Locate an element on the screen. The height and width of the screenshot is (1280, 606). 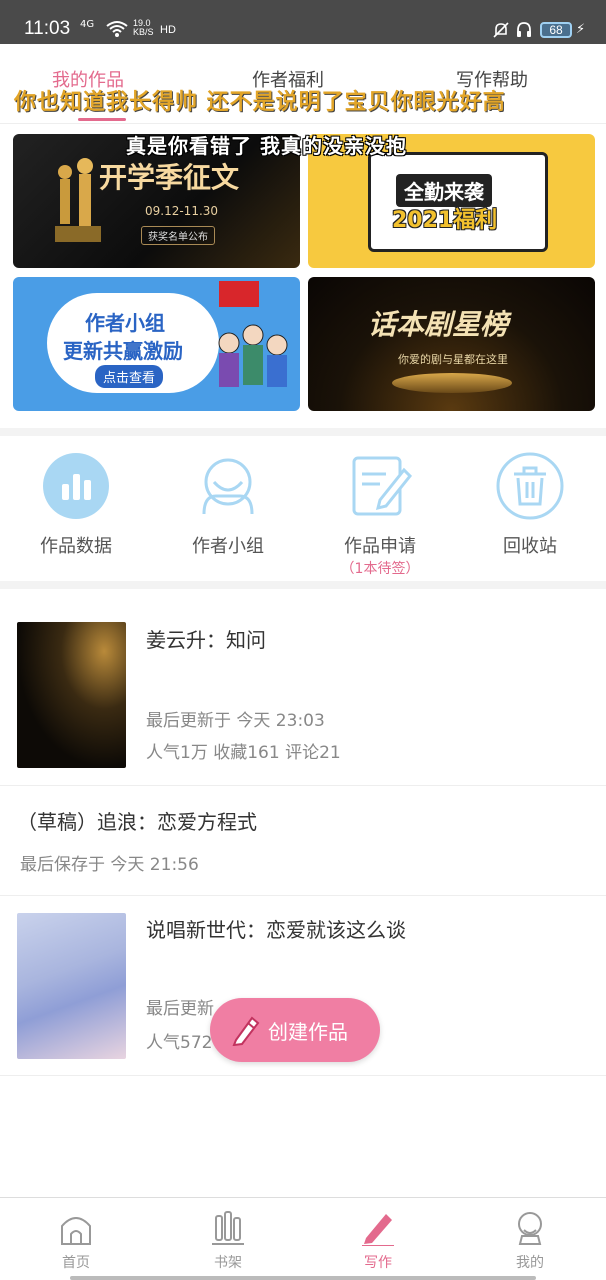
people-illustration is located at coordinates (253, 355).